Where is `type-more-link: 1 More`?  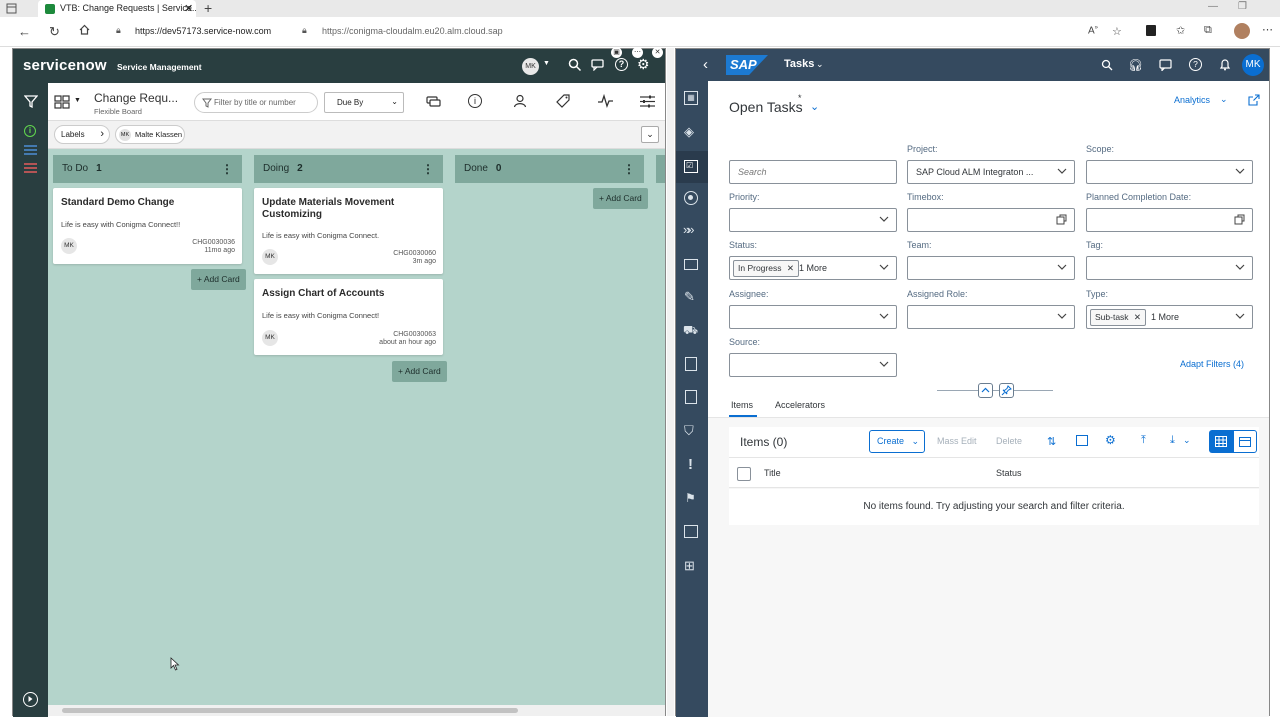 type-more-link: 1 More is located at coordinates (1165, 317).